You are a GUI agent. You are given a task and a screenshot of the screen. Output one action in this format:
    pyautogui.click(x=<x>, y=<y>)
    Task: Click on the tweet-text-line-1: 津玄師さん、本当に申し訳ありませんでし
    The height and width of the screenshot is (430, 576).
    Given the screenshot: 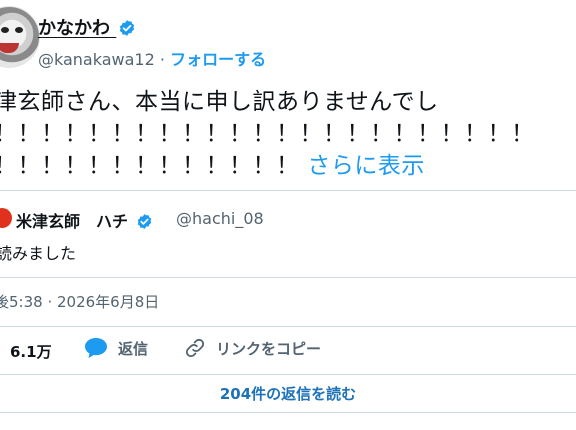 What is the action you would take?
    pyautogui.click(x=219, y=102)
    